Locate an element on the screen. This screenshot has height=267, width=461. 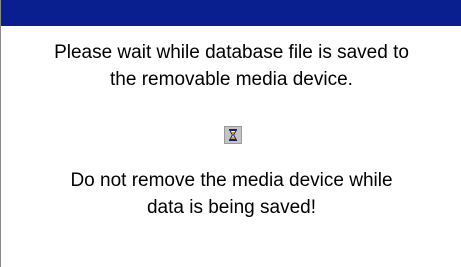
warning-message-line-1: Do not remove the media device while is located at coordinates (231, 180).